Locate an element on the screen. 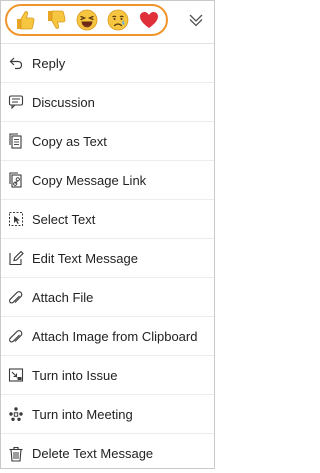 Image resolution: width=320 pixels, height=473 pixels. menu-item-label: Turn into Meeting is located at coordinates (82, 414).